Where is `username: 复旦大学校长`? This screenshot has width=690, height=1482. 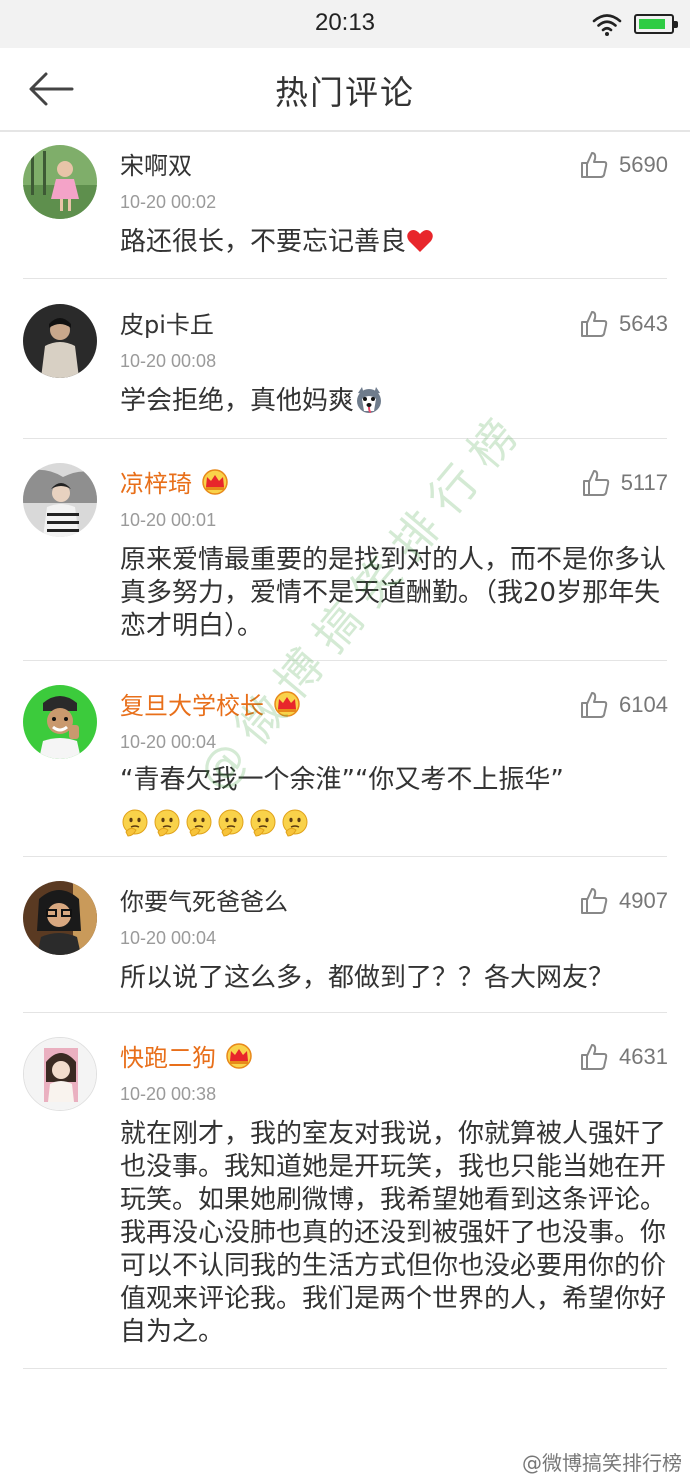 username: 复旦大学校长 is located at coordinates (211, 703).